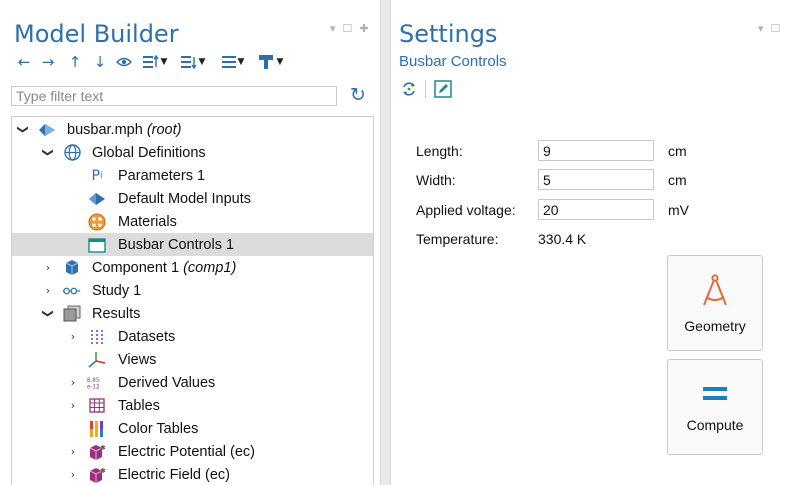  What do you see at coordinates (596, 209) in the screenshot?
I see `voltage-input` at bounding box center [596, 209].